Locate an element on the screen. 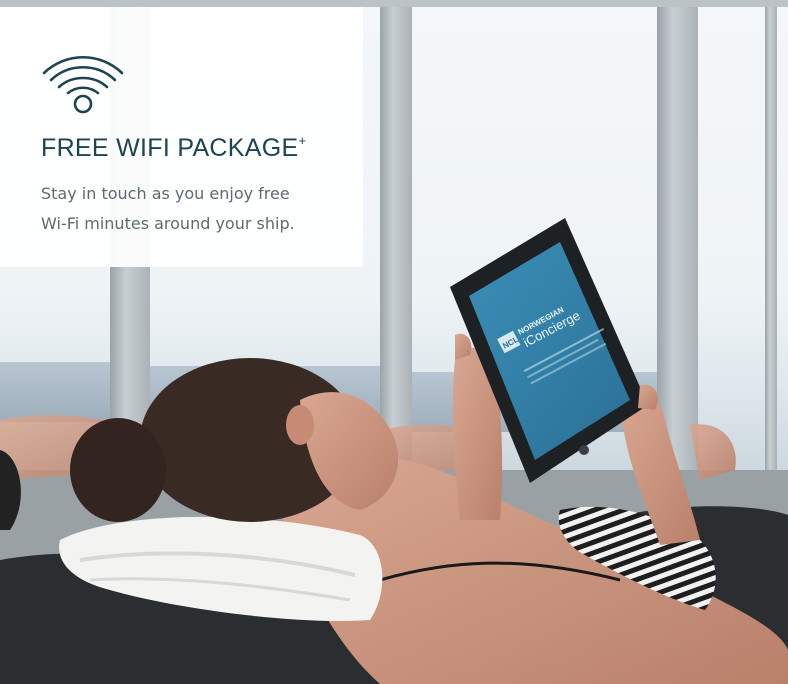 The width and height of the screenshot is (788, 684). hair-bun is located at coordinates (118, 470).